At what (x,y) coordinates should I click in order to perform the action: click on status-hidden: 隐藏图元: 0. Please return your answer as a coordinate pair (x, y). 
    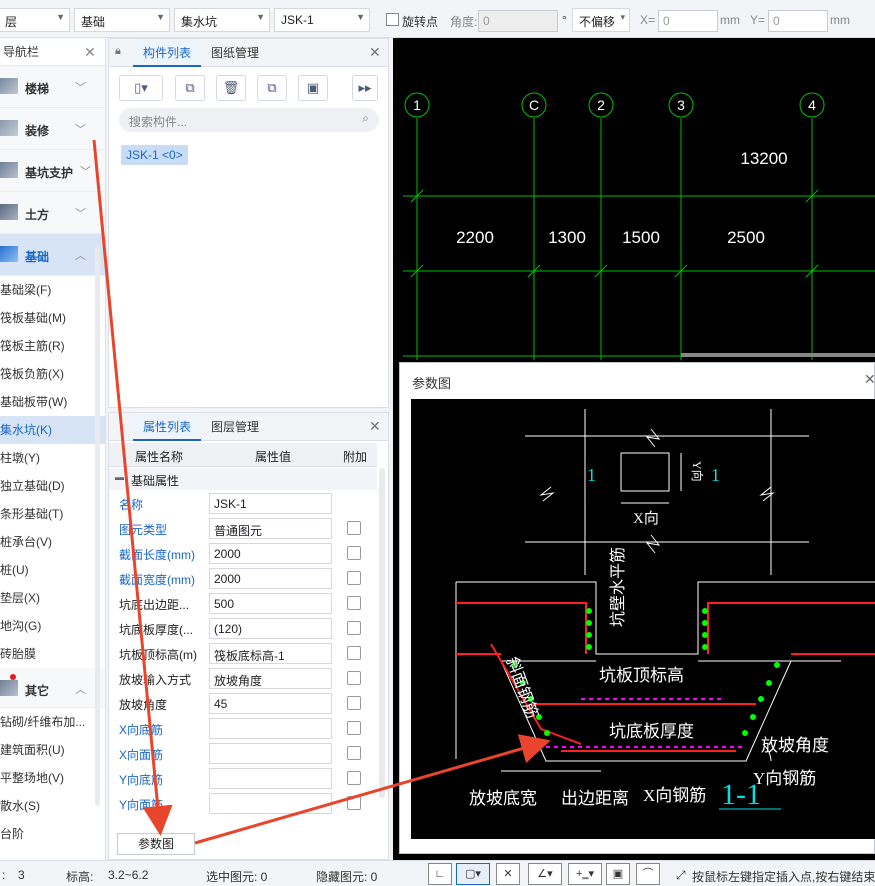
    Looking at the image, I should click on (347, 877).